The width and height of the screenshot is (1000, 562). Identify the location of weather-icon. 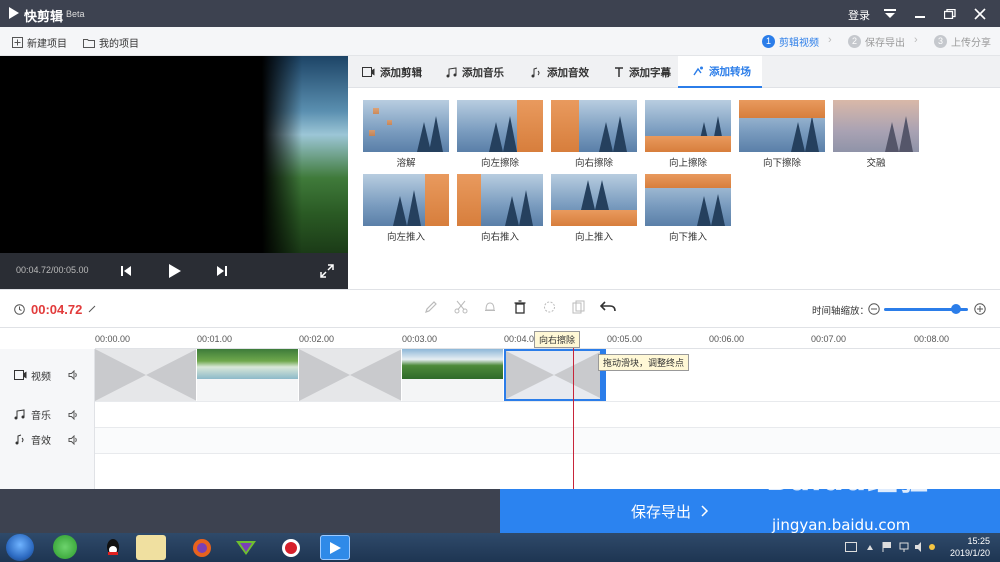
(932, 547).